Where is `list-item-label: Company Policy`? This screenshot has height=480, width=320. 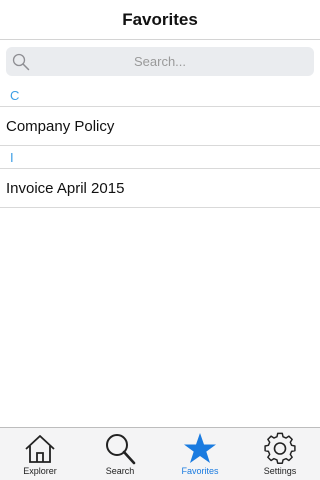 list-item-label: Company Policy is located at coordinates (60, 126).